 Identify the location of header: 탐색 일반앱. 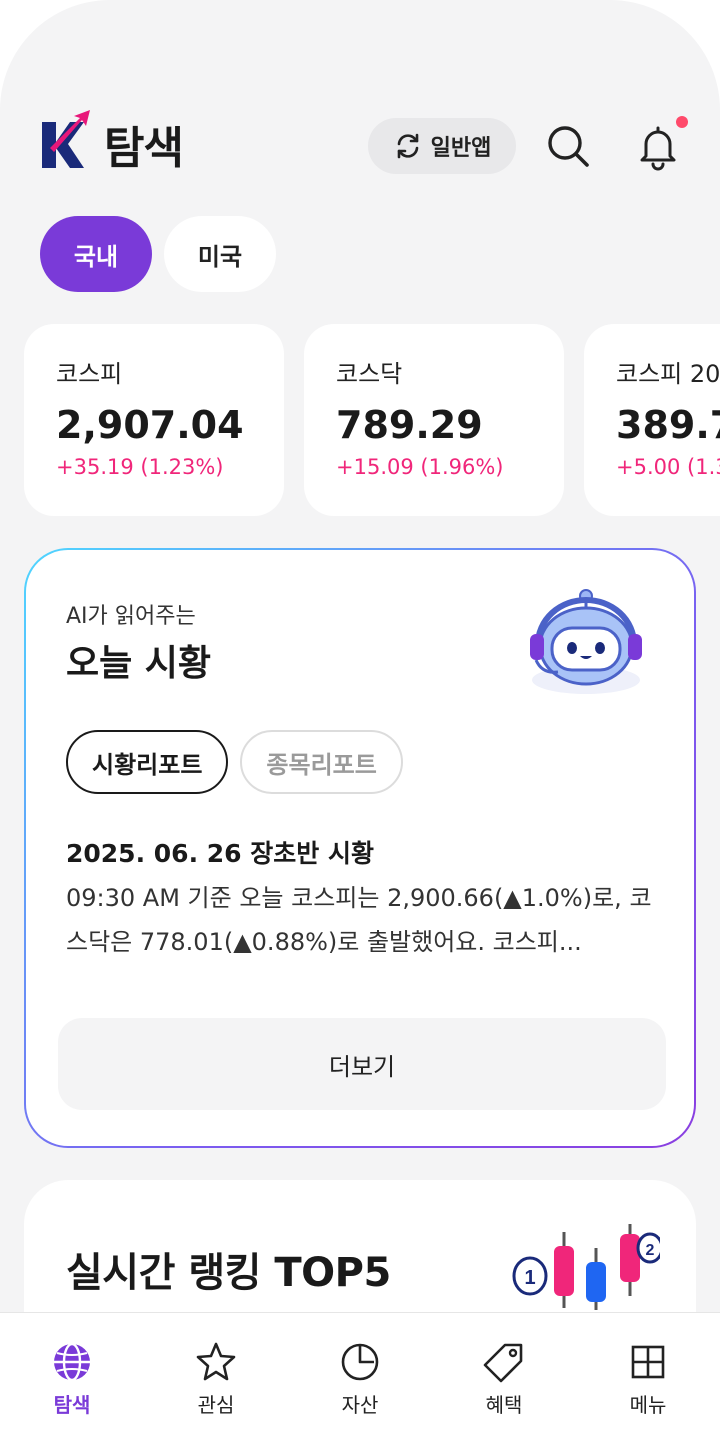
(364, 148).